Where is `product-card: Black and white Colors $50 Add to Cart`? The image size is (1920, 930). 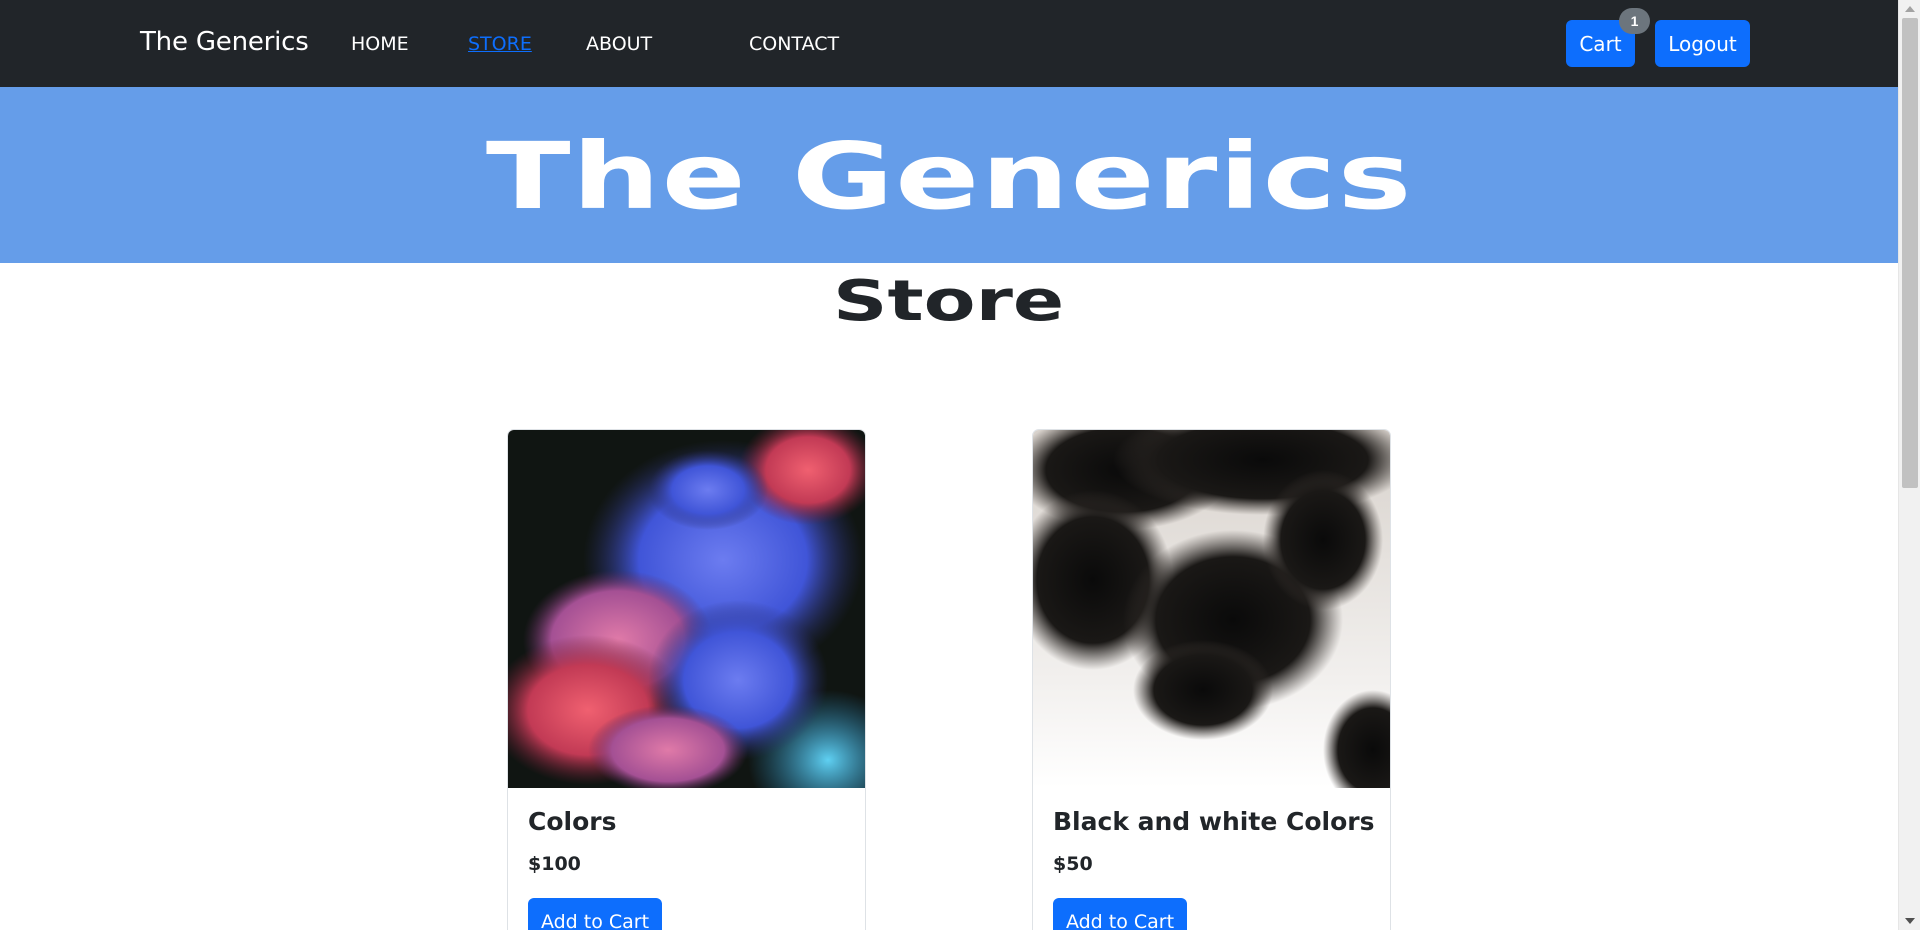
product-card: Black and white Colors $50 Add to Cart is located at coordinates (1211, 679).